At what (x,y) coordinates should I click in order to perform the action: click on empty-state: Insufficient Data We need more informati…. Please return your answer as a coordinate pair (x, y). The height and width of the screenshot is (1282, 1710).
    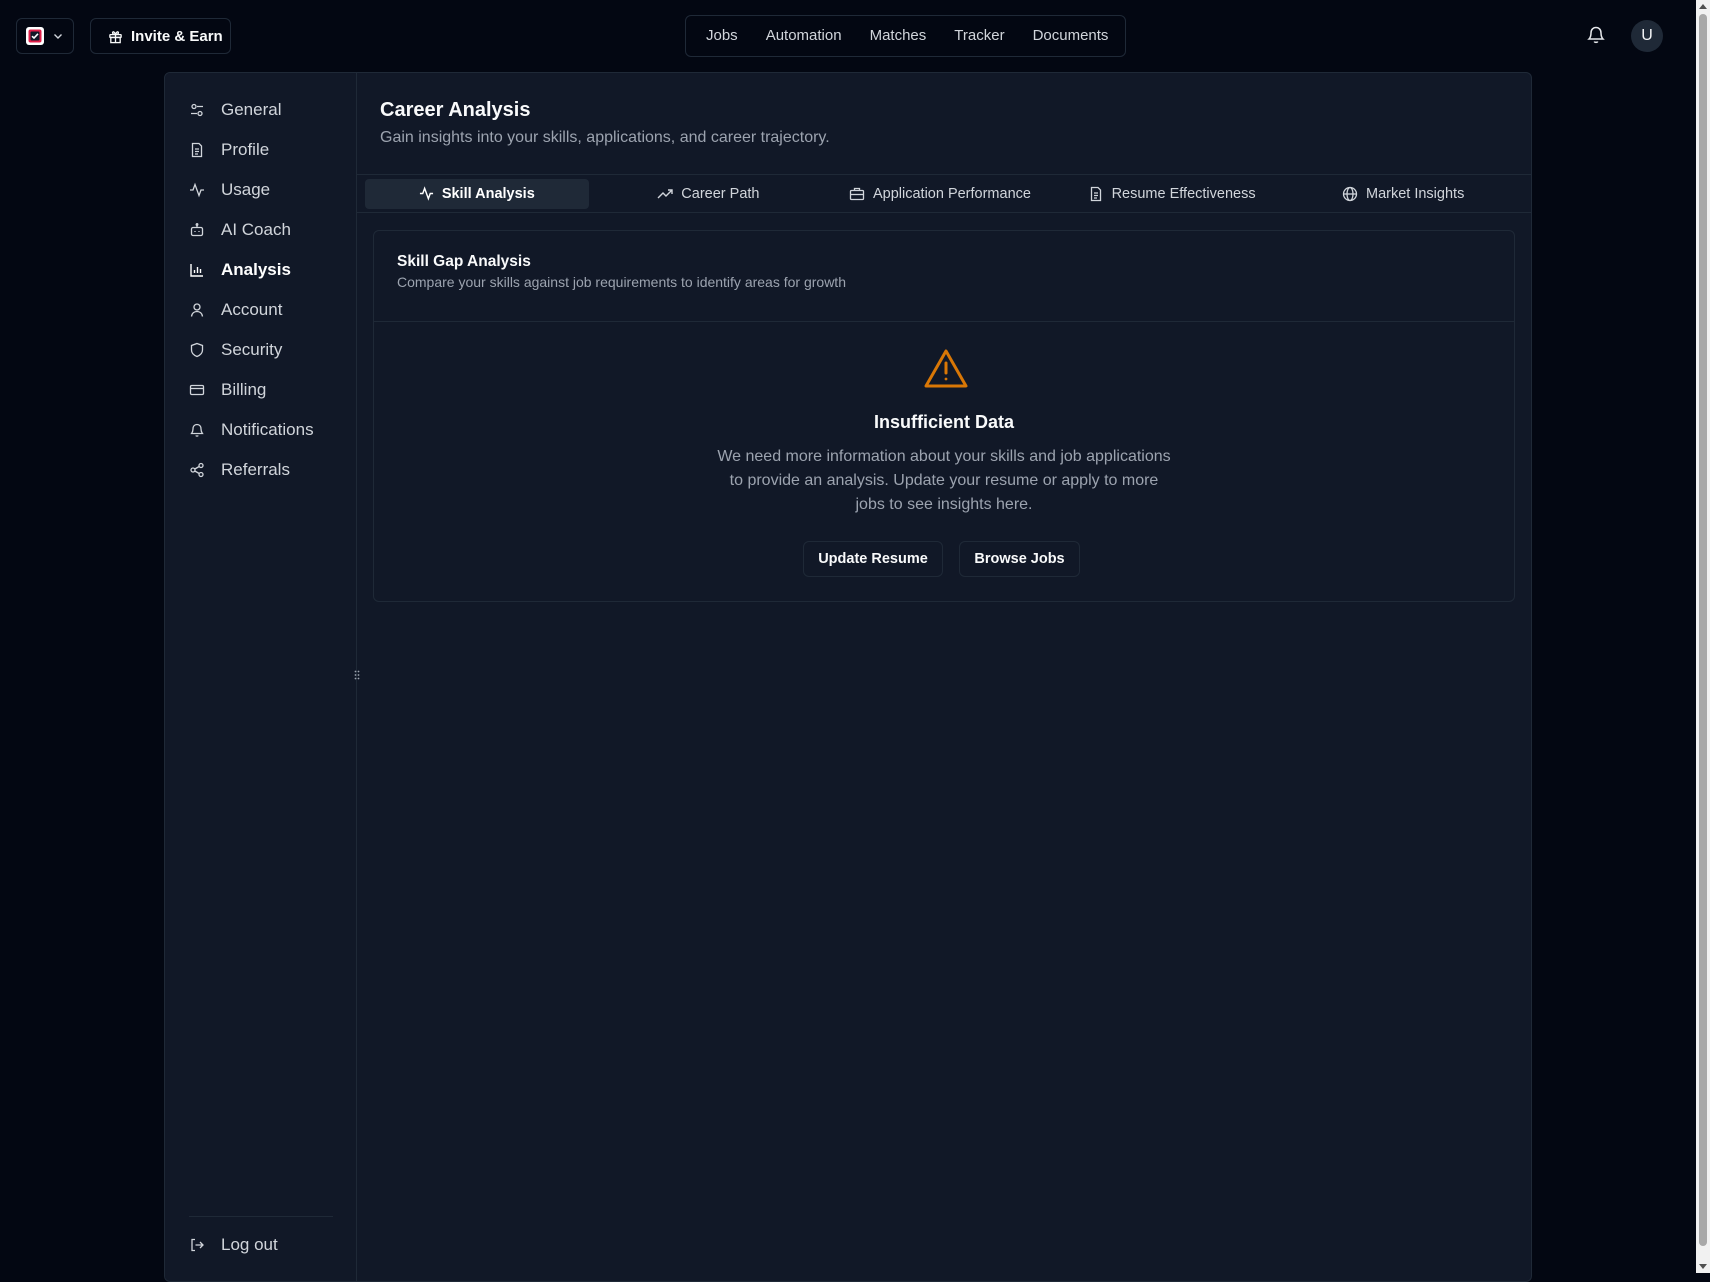
    Looking at the image, I should click on (944, 462).